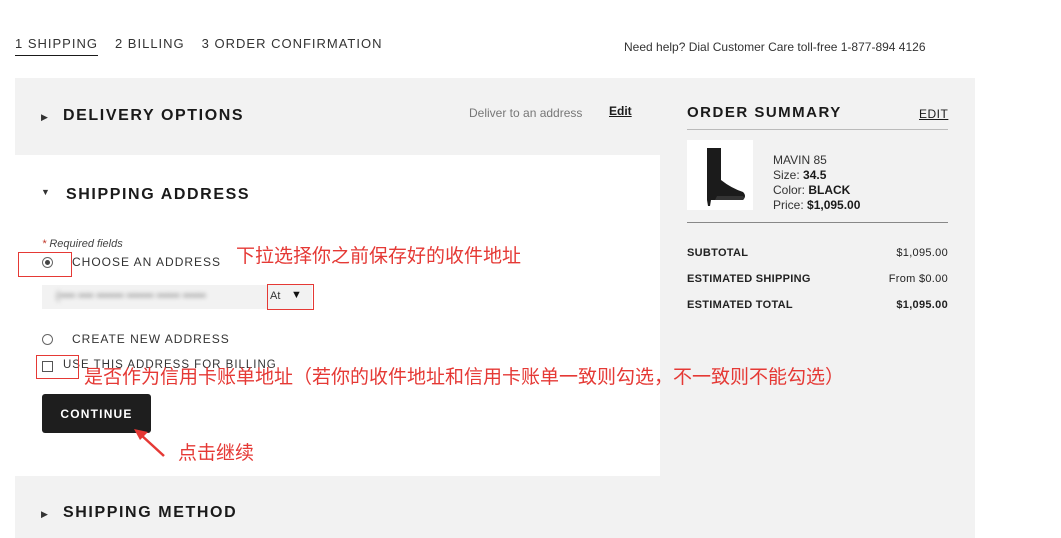 The image size is (1061, 538). What do you see at coordinates (800, 160) in the screenshot?
I see `product-name: MAVIN 85` at bounding box center [800, 160].